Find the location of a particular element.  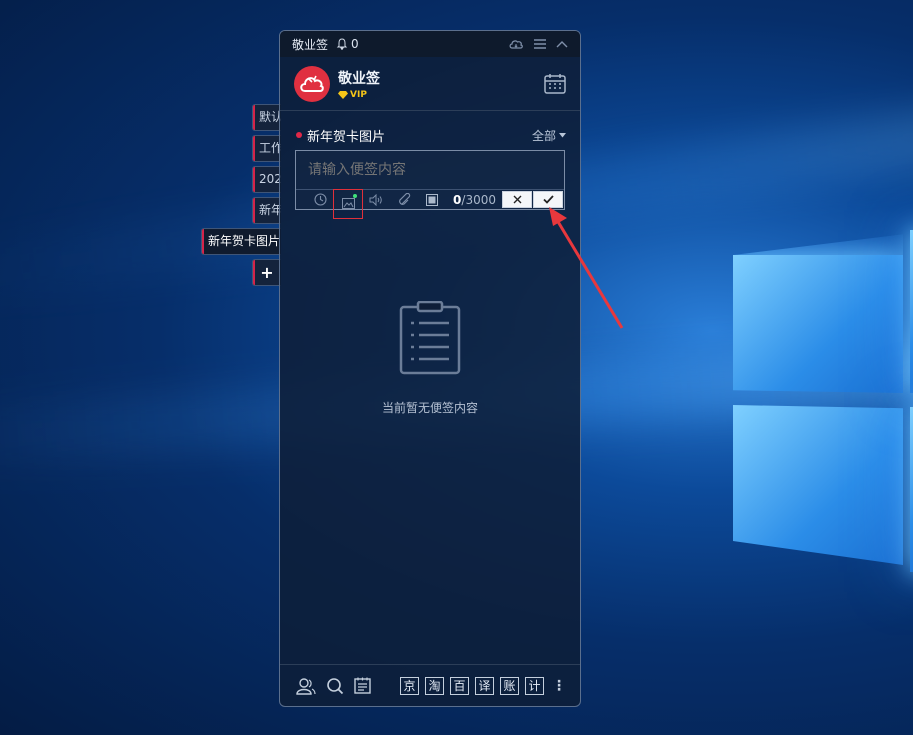

bottom-toolbar: 京 淘 百 译 账 计 ⋮ is located at coordinates (430, 685).